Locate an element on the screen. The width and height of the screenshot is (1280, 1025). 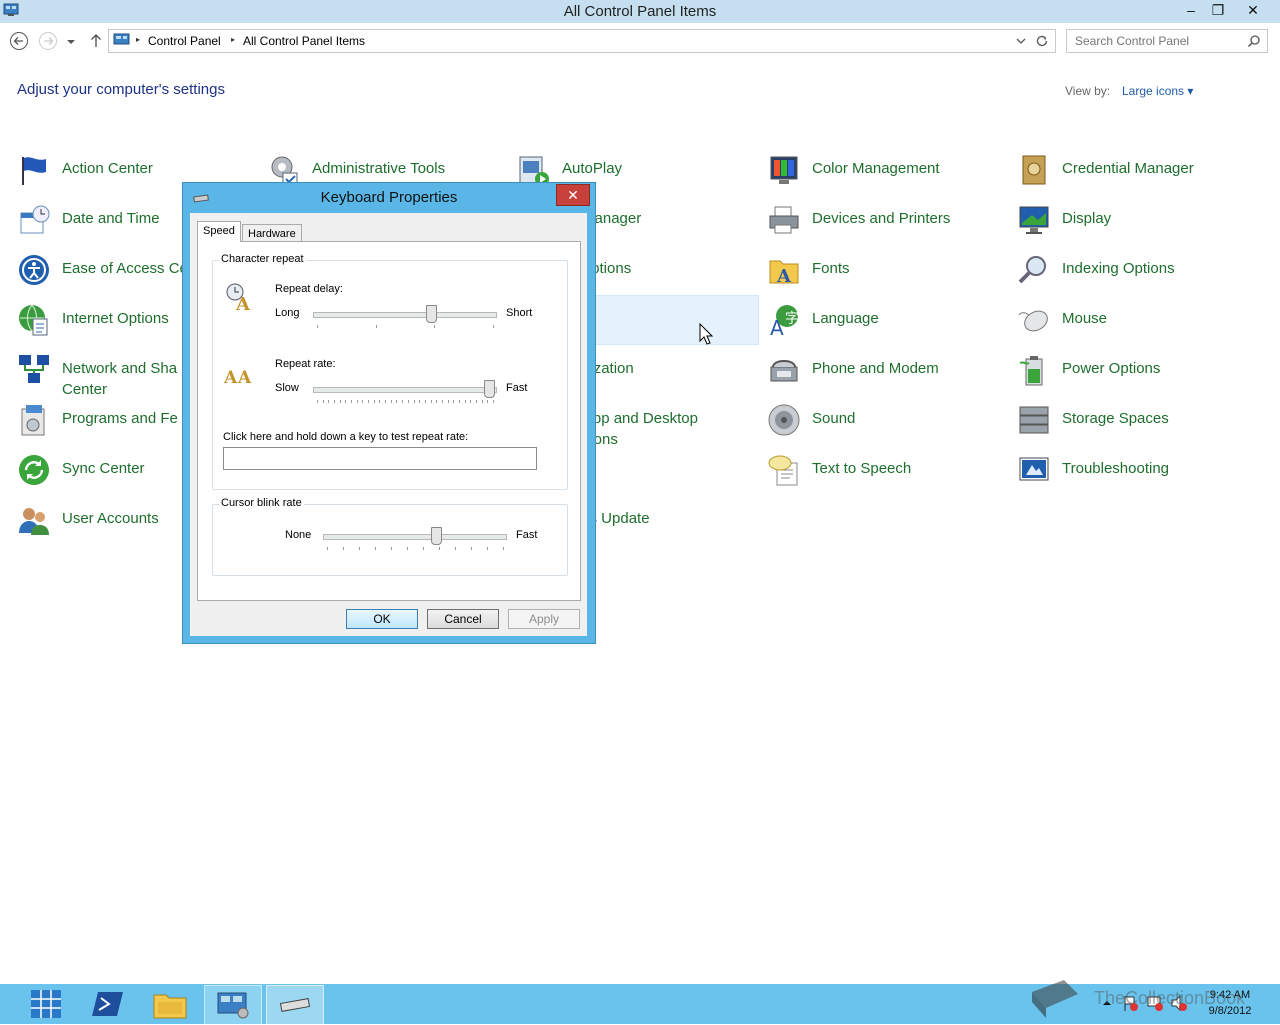
item-troubleshooting: Troubleshooting is located at coordinates (1132, 473).